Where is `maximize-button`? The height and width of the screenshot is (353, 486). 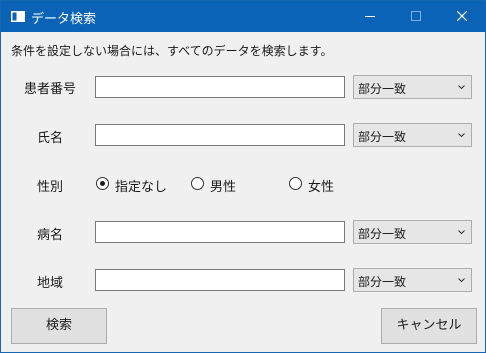 maximize-button is located at coordinates (416, 16).